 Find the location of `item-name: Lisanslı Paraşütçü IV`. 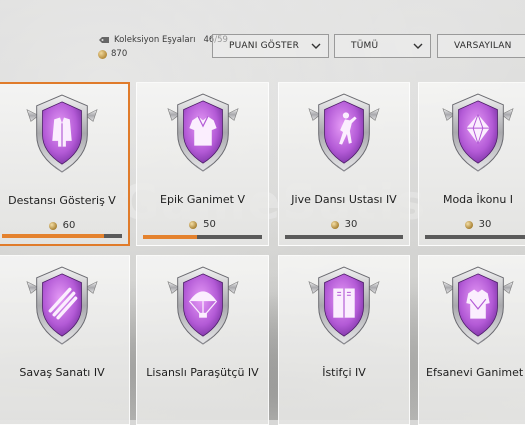

item-name: Lisanslı Paraşütçü IV is located at coordinates (202, 372).